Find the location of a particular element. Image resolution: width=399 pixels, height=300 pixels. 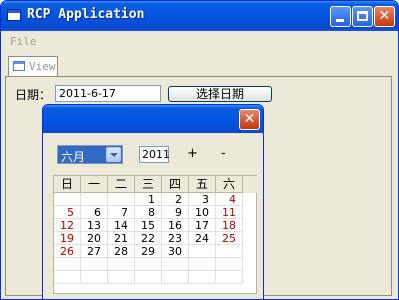

calendar-day: 12 is located at coordinates (67, 225).